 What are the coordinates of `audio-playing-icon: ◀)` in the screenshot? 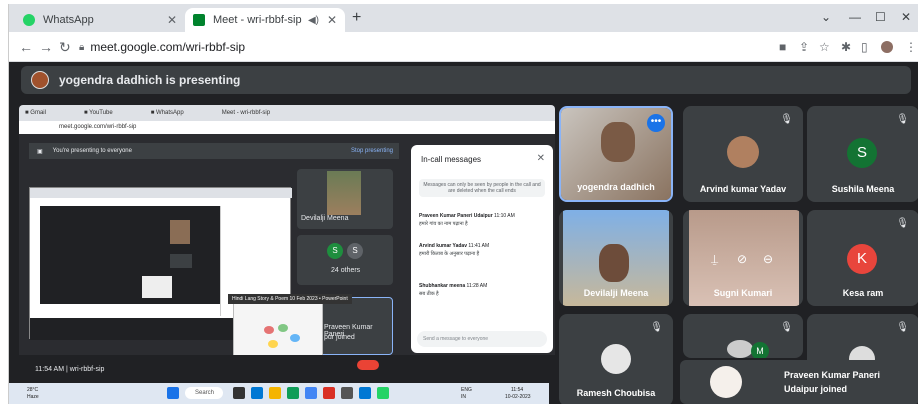 It's located at (313, 20).